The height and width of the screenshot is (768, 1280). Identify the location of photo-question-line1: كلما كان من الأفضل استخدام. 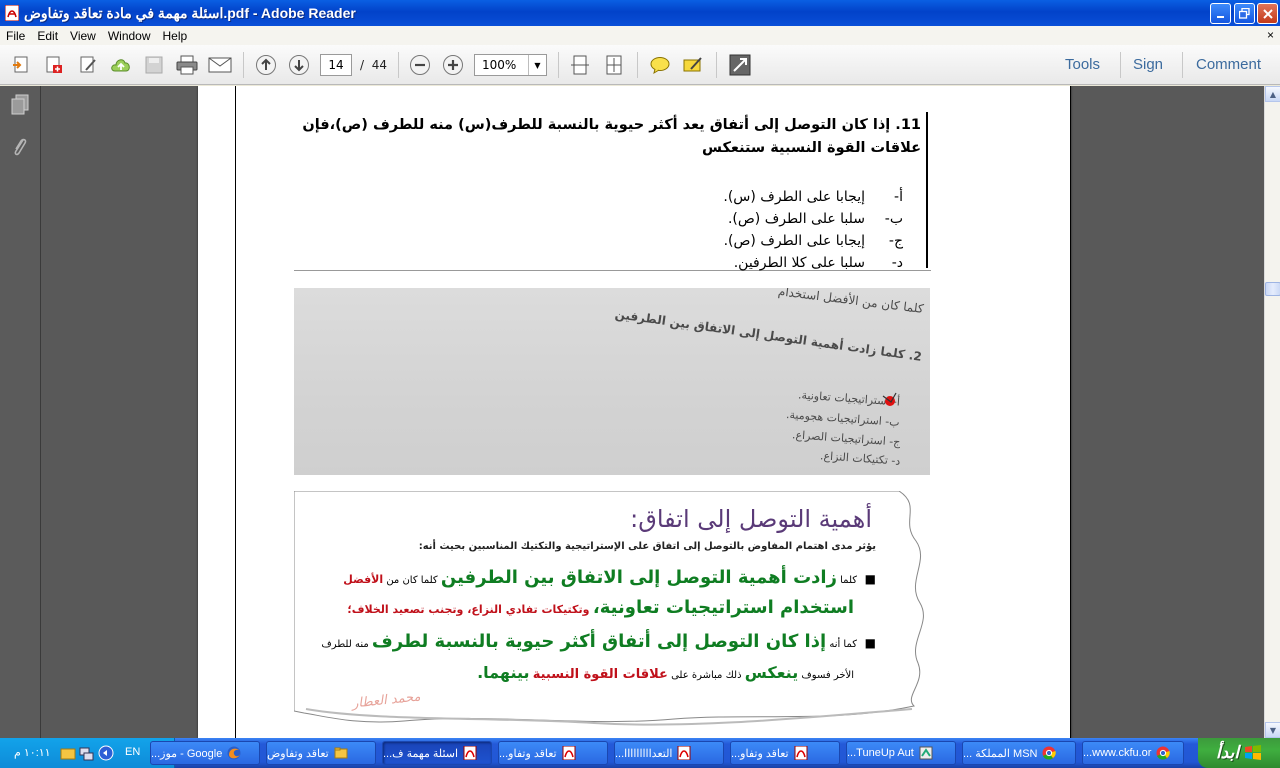
(851, 302).